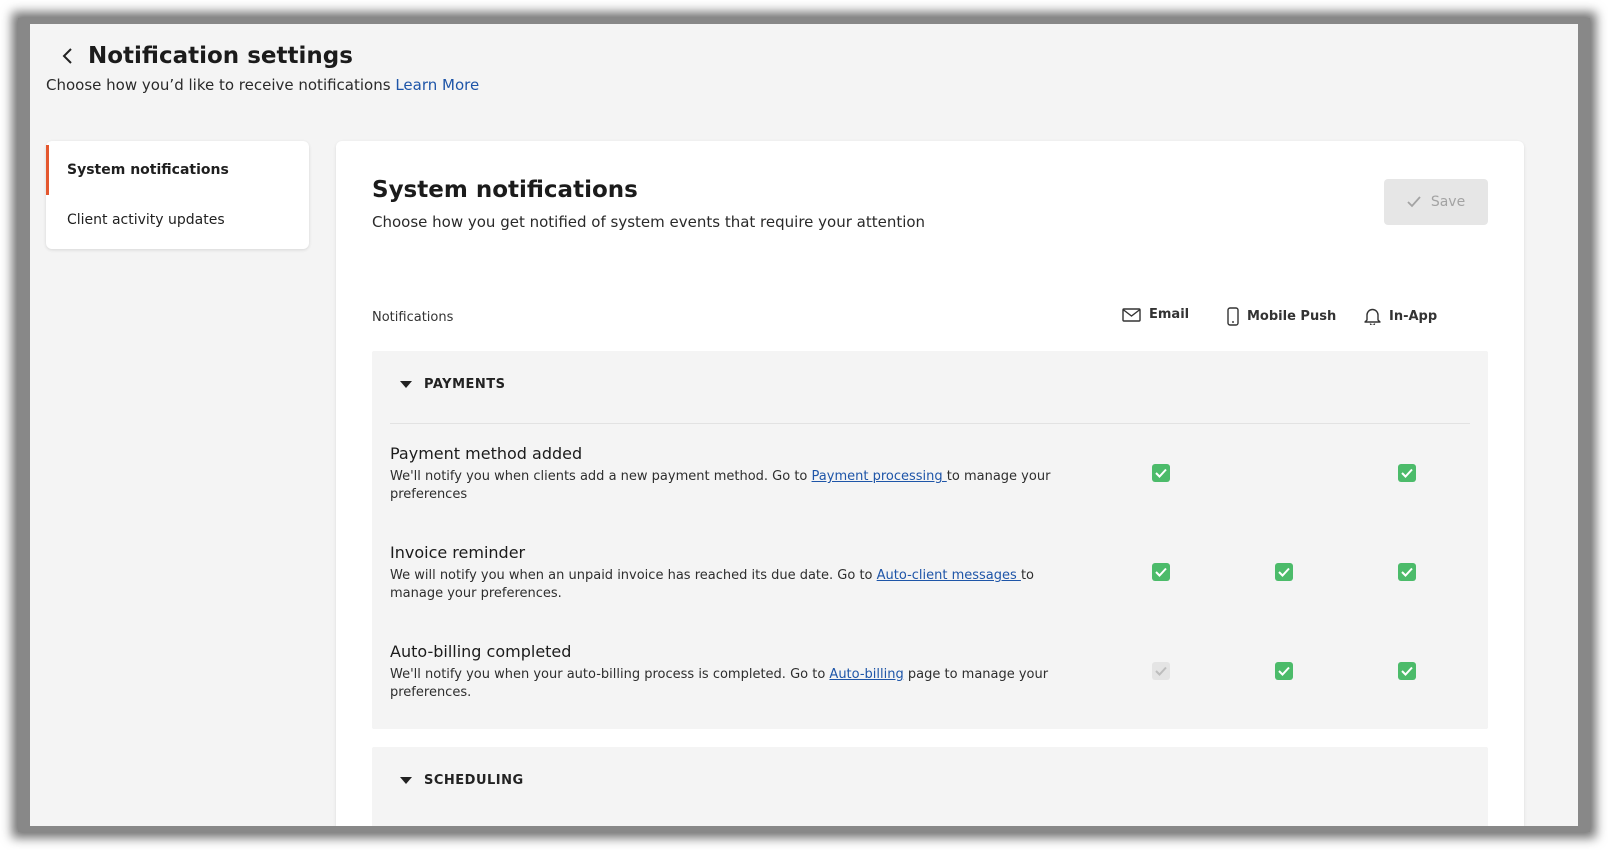 Image resolution: width=1608 pixels, height=850 pixels. I want to click on auto-billing-link: Auto-billing, so click(866, 674).